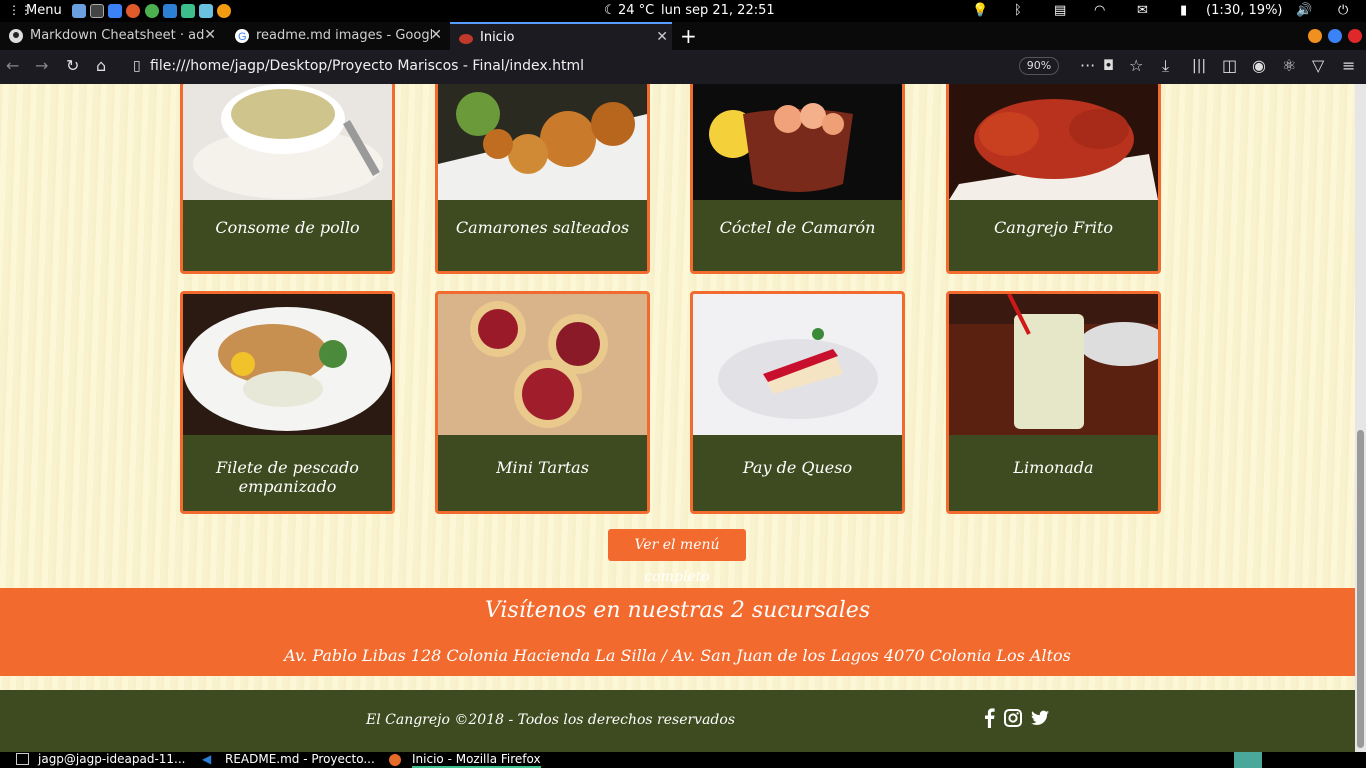  I want to click on menu-card-title: Camarones salteados, so click(542, 227).